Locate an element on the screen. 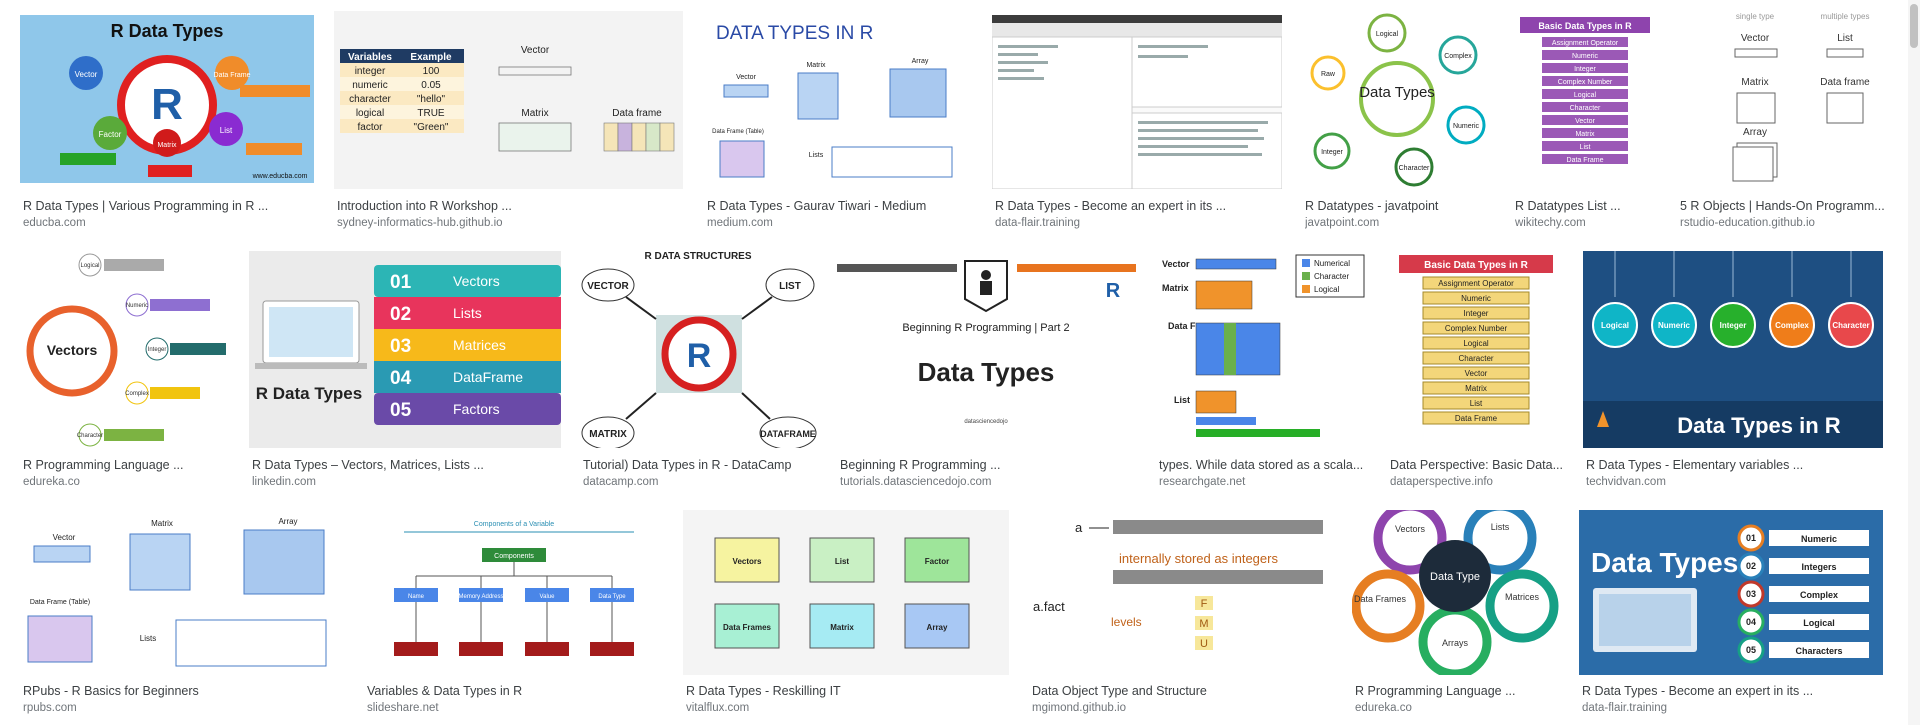 This screenshot has height=725, width=1920. thumb-text: Integer is located at coordinates (157, 350).